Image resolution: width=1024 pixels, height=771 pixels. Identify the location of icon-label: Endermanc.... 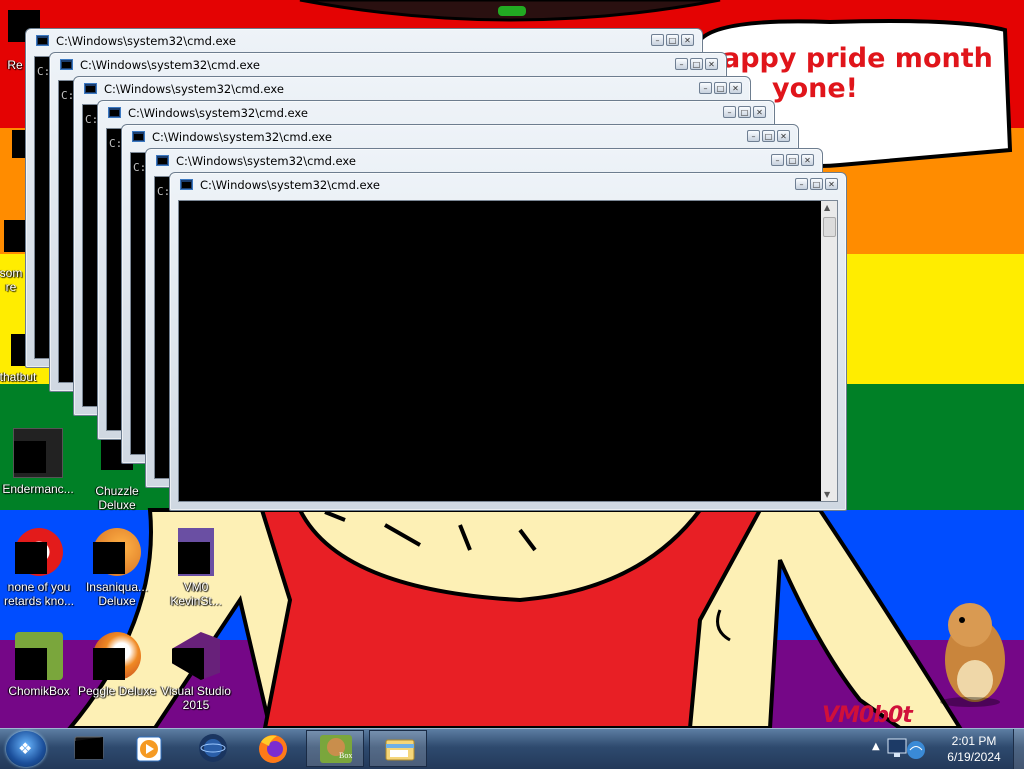
(38, 489).